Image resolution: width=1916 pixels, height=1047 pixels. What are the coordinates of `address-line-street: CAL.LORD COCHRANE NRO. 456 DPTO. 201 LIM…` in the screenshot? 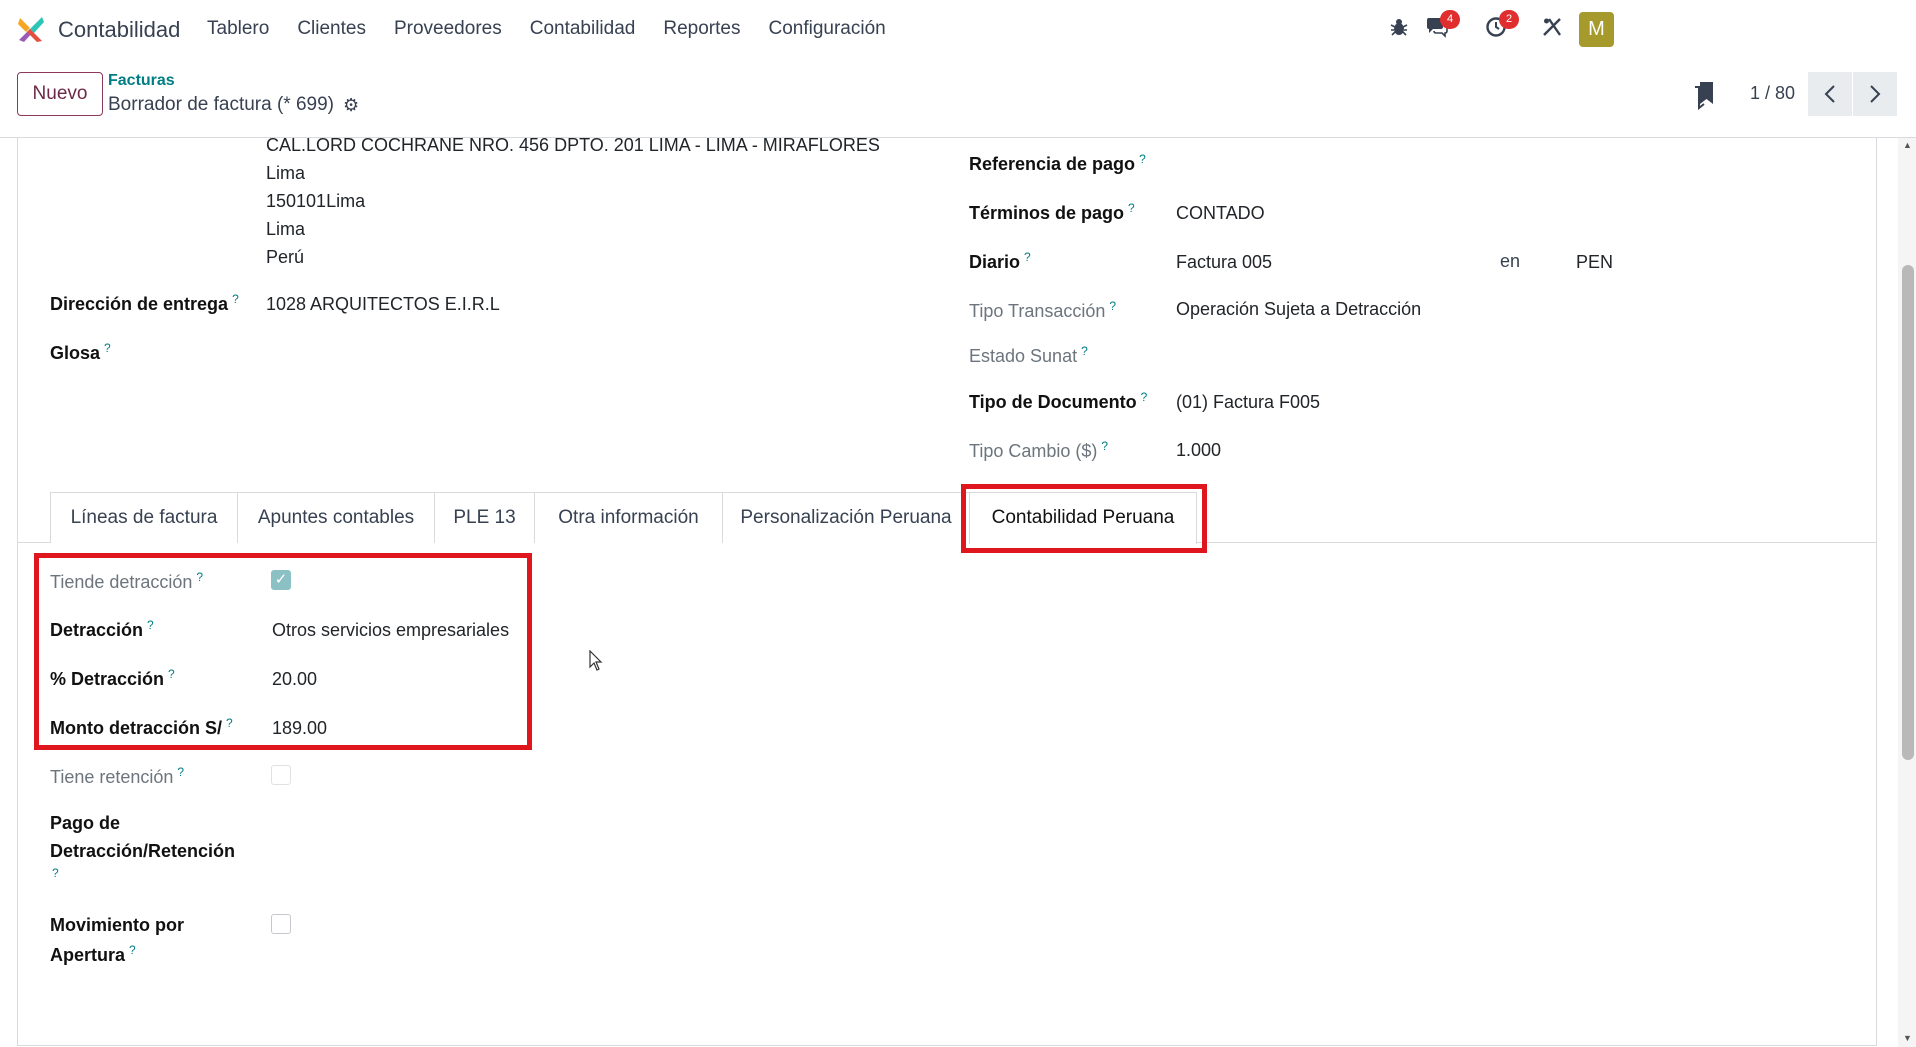 It's located at (573, 145).